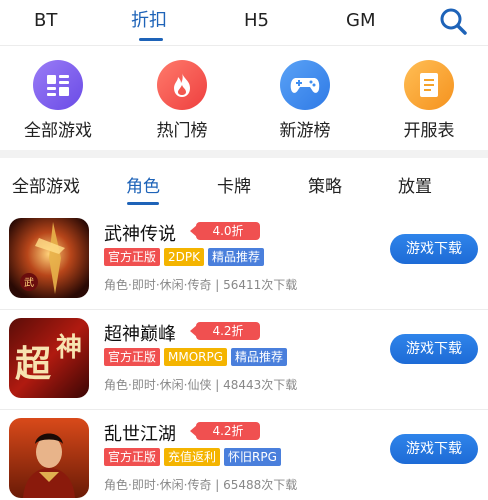  Describe the element at coordinates (140, 234) in the screenshot. I see `game-title: 武神传说` at that location.